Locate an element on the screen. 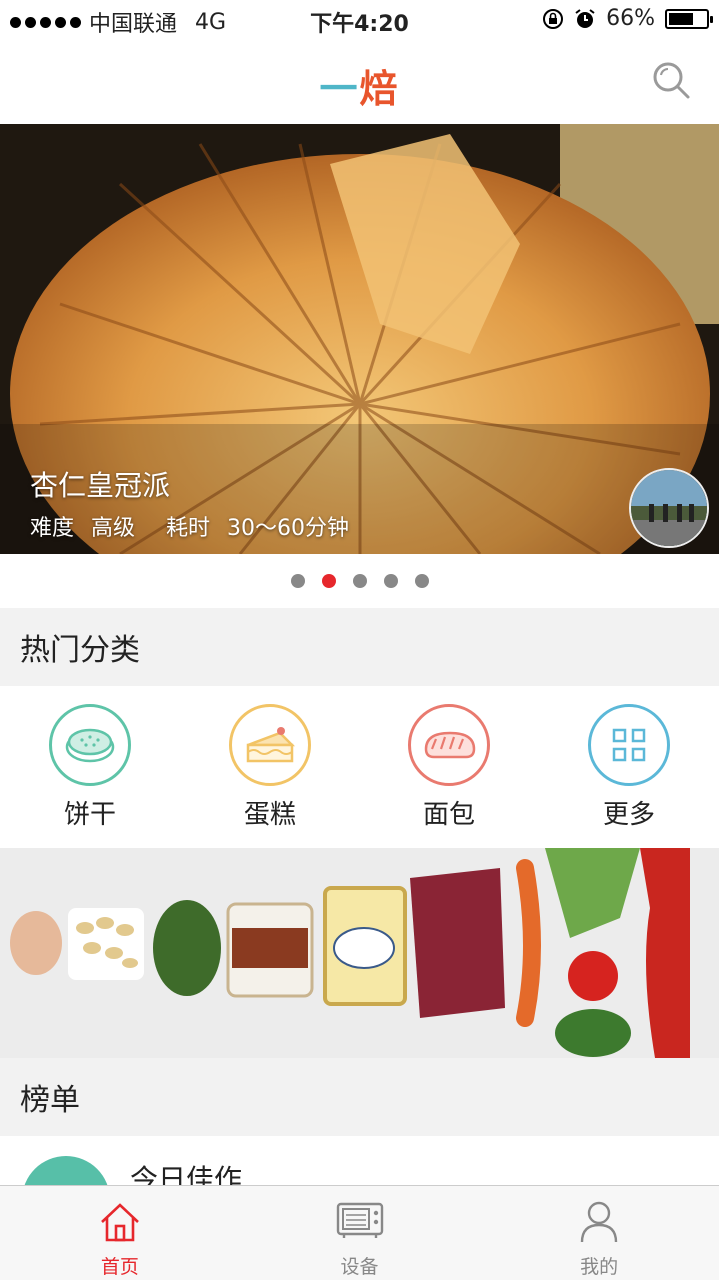  category-label: 饼干 is located at coordinates (89, 815).